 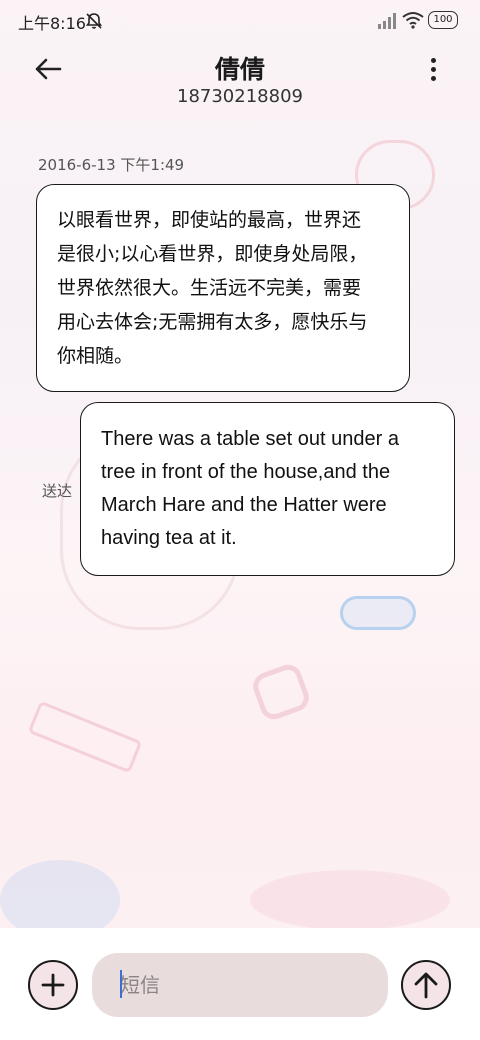 I want to click on message-line: March Hare and the Hatter were, so click(x=244, y=505).